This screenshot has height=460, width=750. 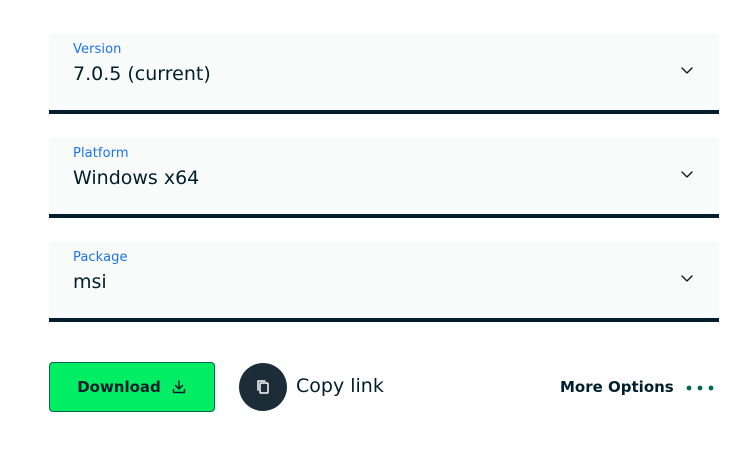 I want to click on version-label: Version, so click(x=97, y=49).